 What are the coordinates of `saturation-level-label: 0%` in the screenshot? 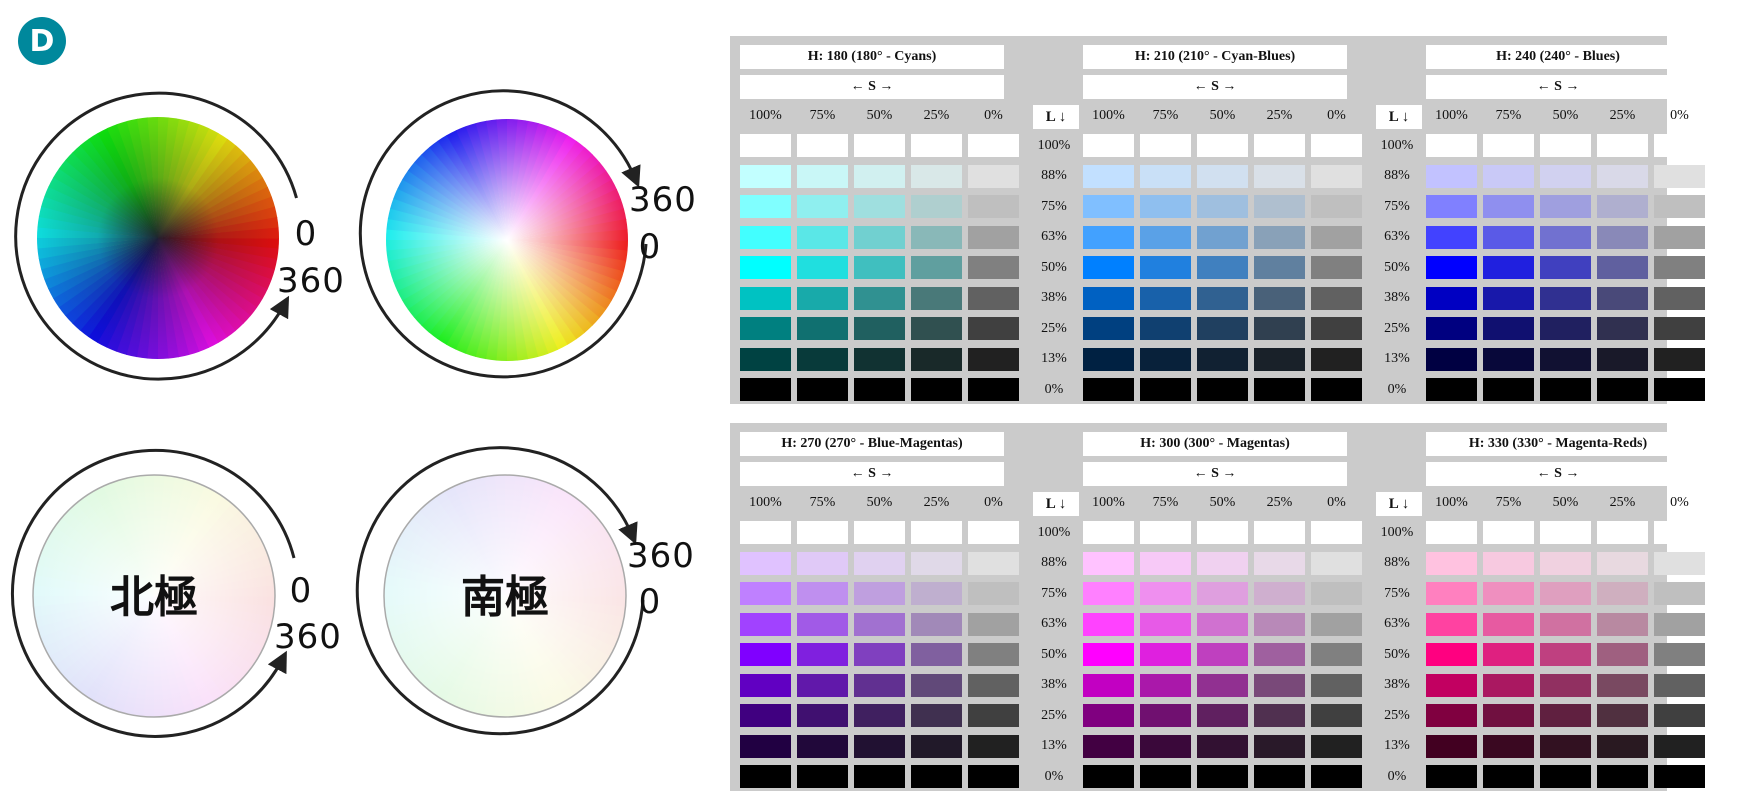 It's located at (993, 502).